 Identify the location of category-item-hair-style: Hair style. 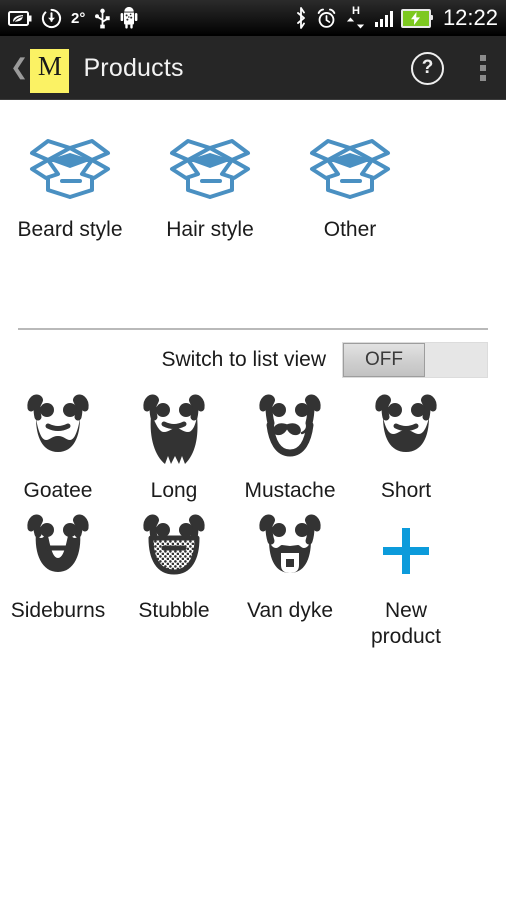
(210, 183).